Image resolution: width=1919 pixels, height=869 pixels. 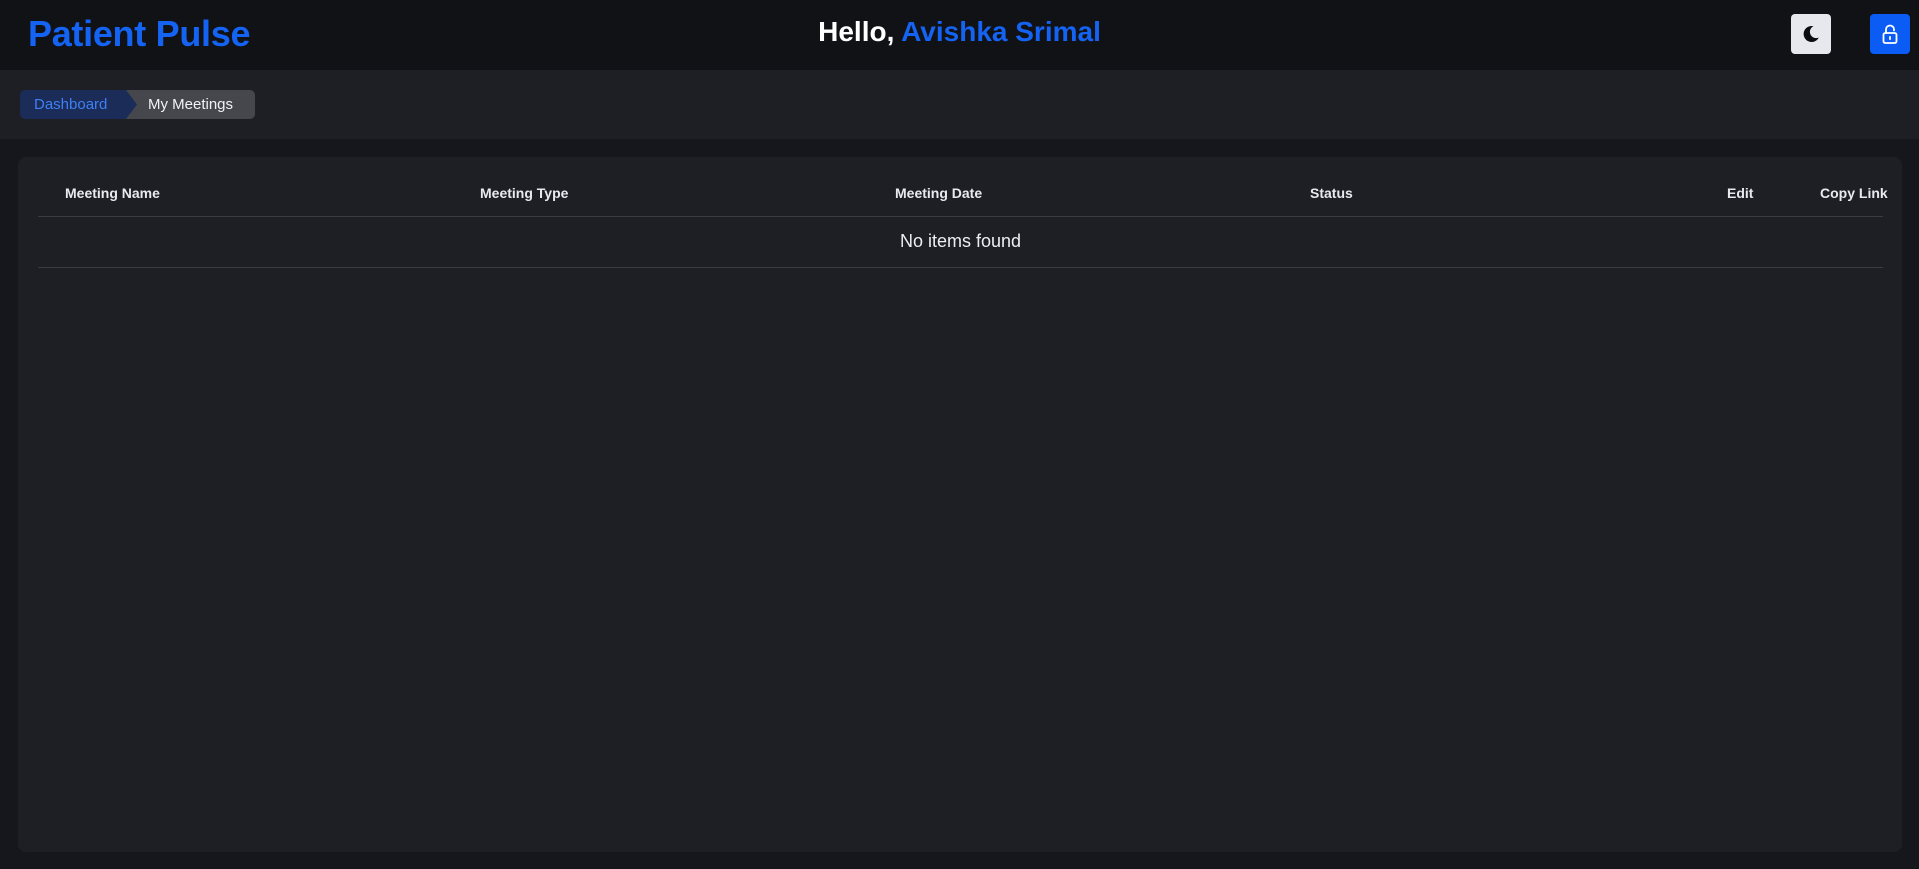 I want to click on greeting: Hello, Avishka Srimal, so click(x=959, y=32).